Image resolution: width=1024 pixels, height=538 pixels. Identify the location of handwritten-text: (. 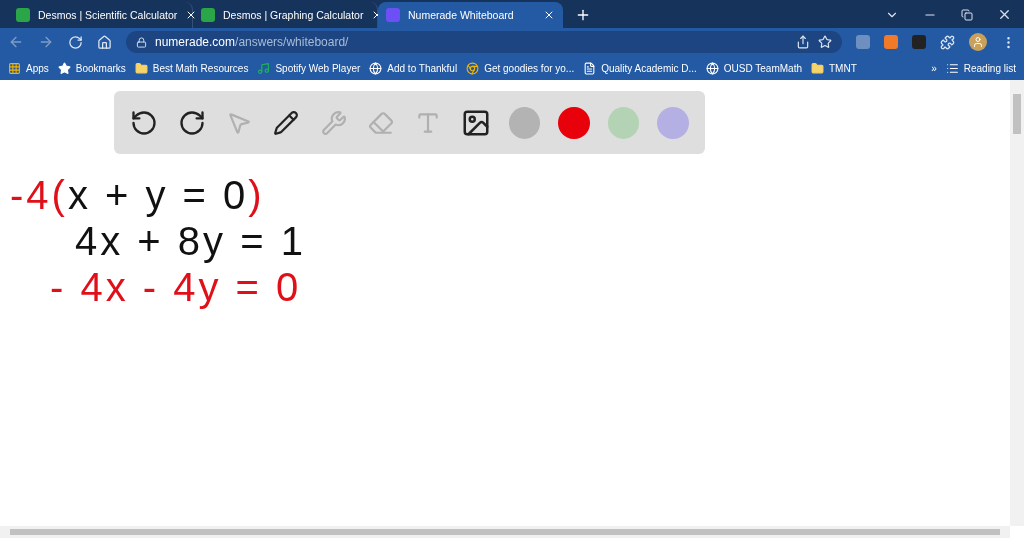
(59, 195).